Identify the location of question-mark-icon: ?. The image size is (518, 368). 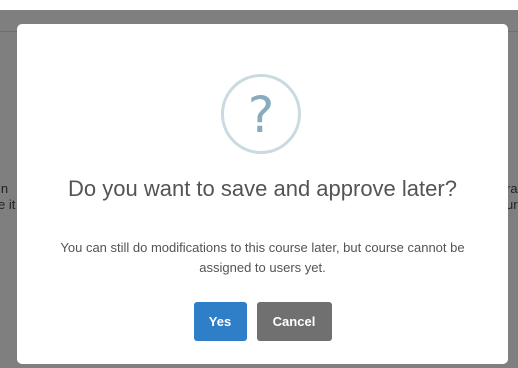
(261, 114).